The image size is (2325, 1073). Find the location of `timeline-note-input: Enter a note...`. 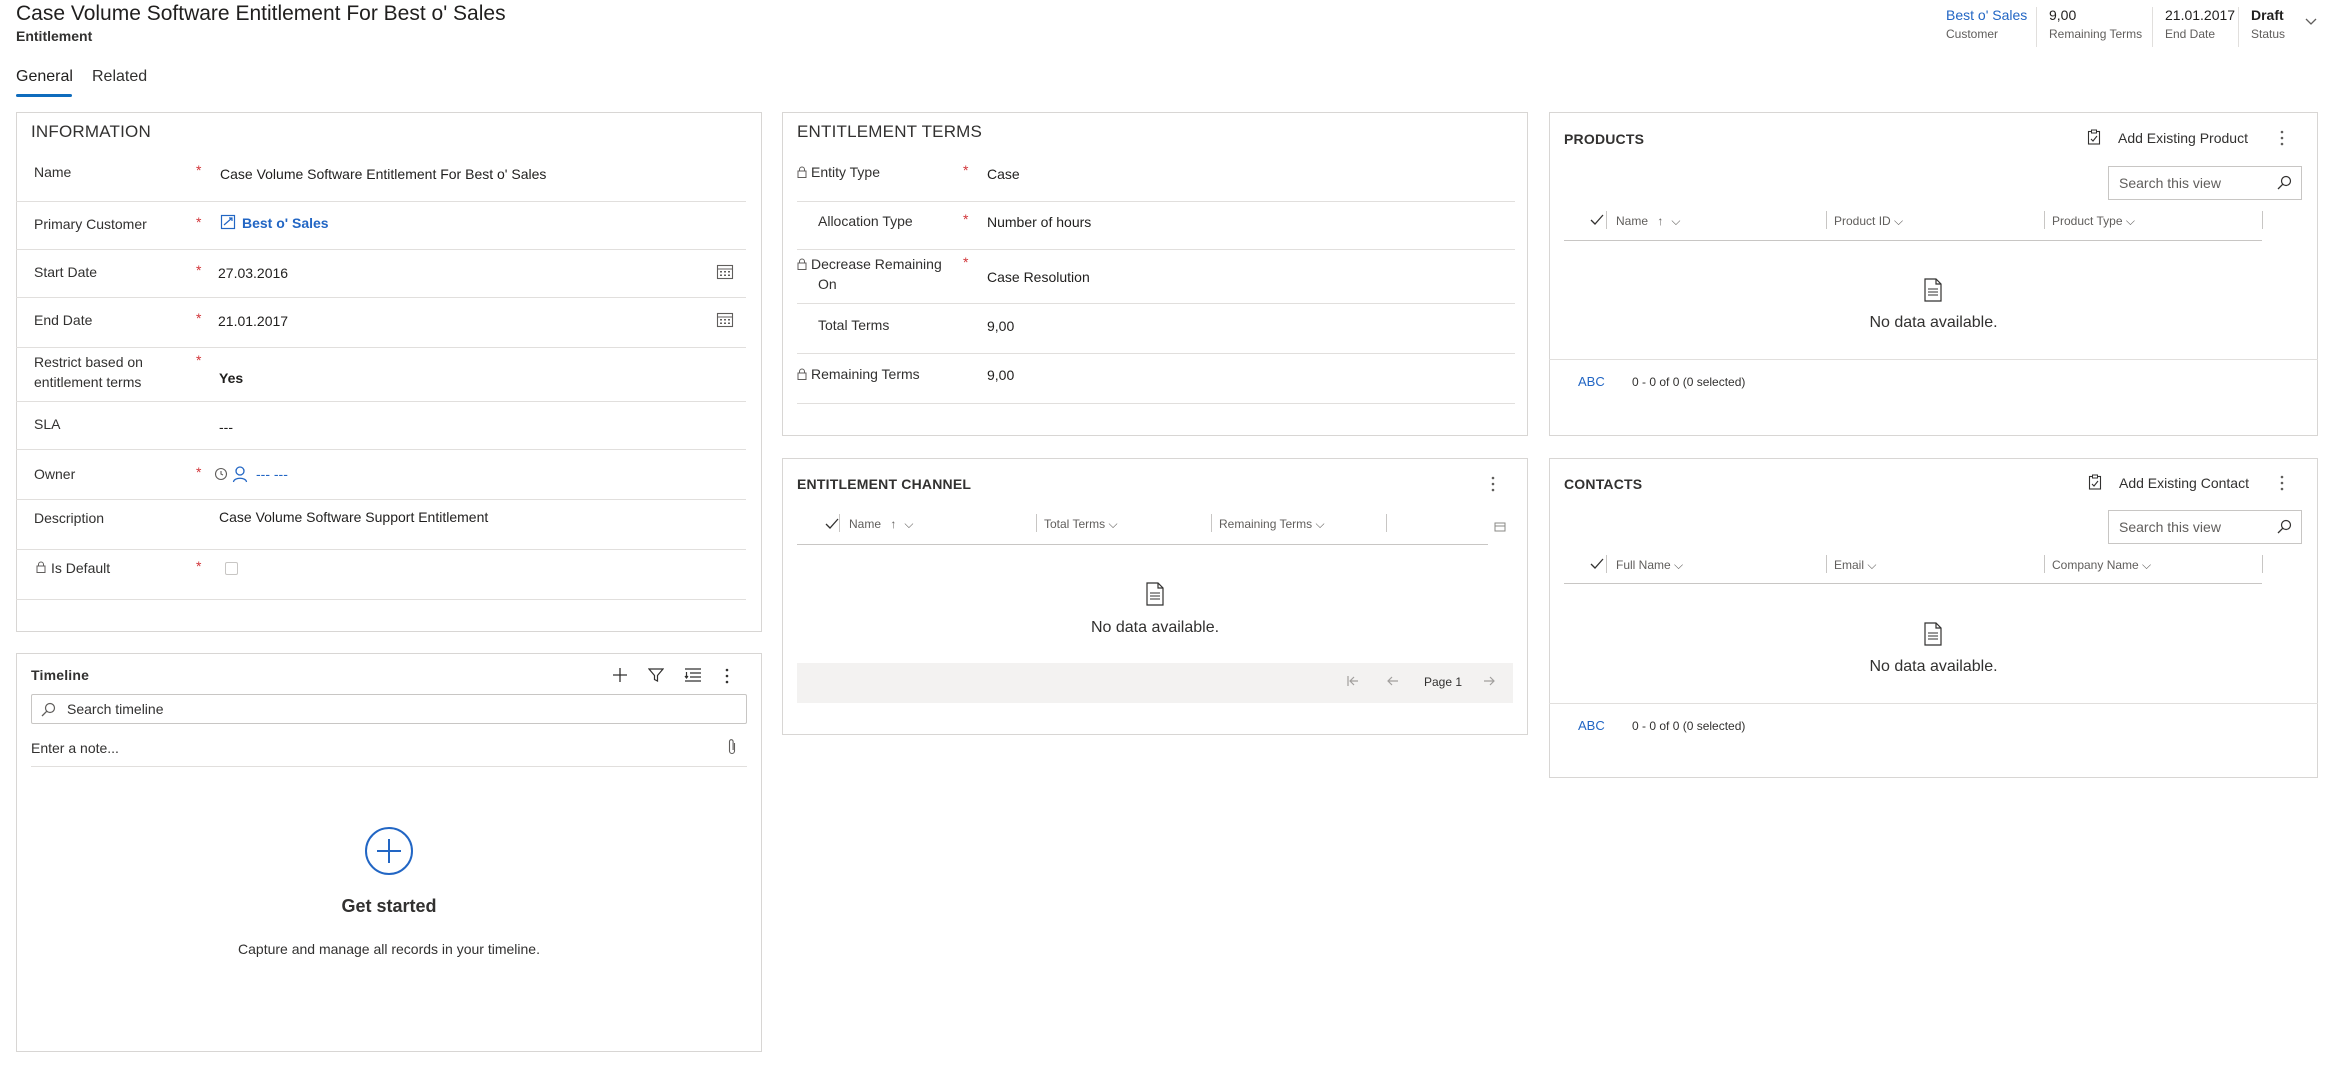

timeline-note-input: Enter a note... is located at coordinates (75, 748).